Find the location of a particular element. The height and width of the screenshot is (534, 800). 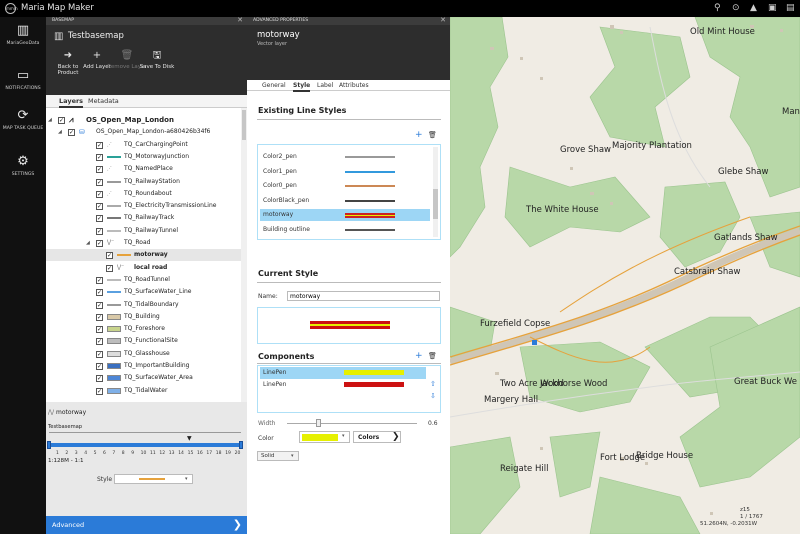

line-style-row: motorway is located at coordinates (345, 215).